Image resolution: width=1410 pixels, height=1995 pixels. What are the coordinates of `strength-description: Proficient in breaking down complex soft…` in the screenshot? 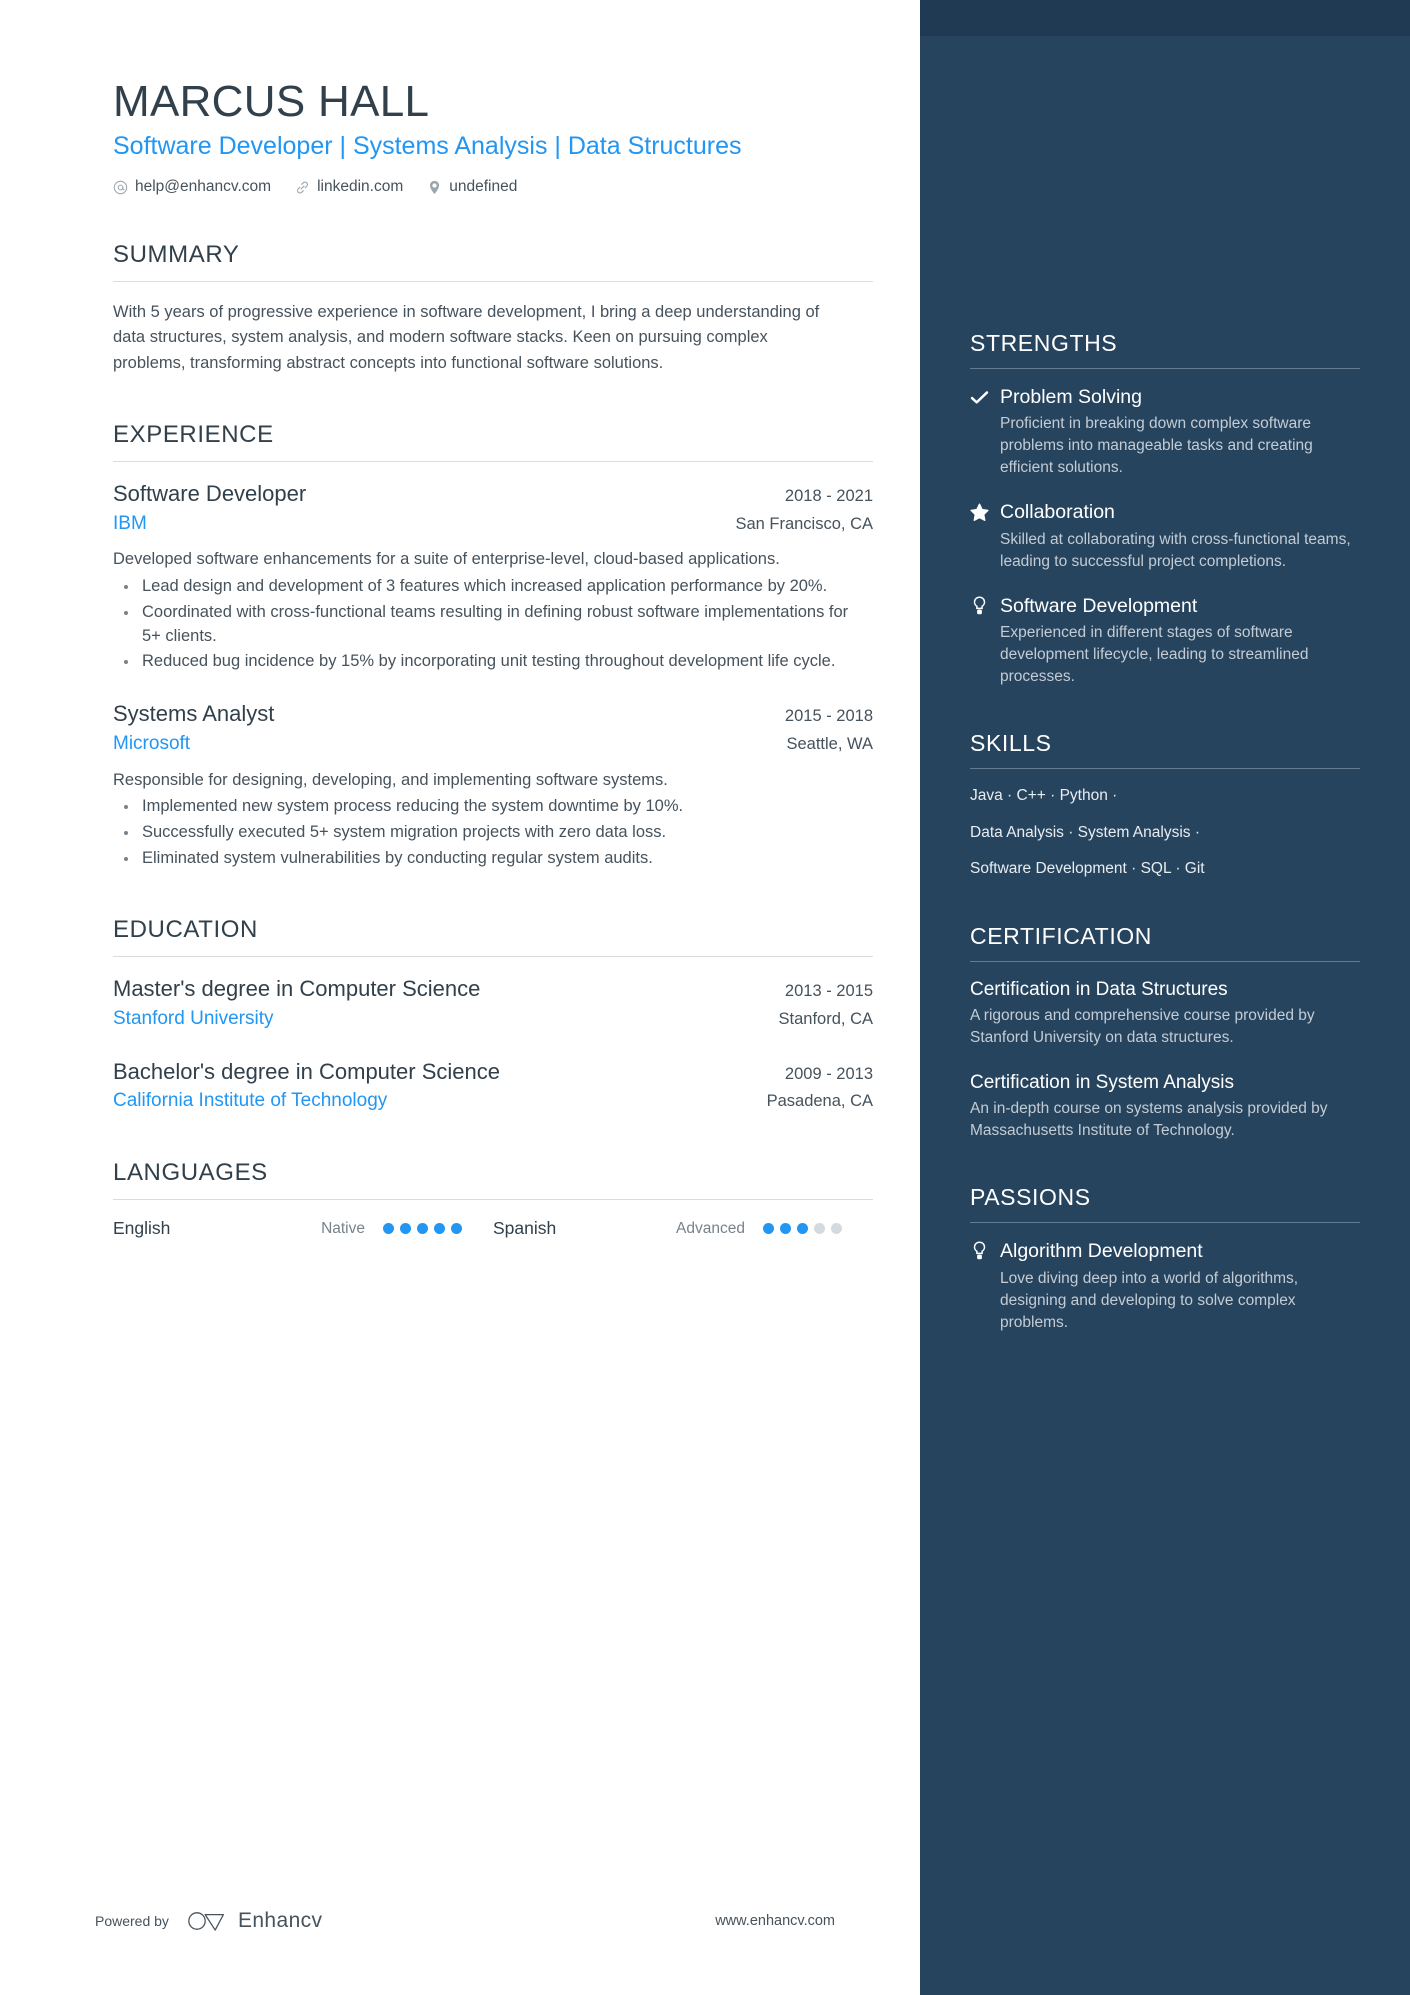 It's located at (1156, 446).